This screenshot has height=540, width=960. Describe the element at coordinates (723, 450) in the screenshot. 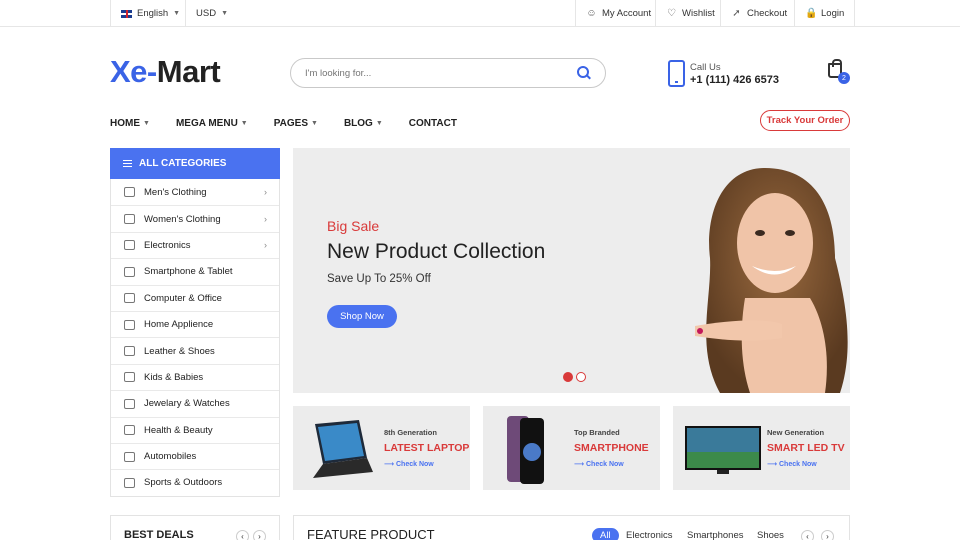

I see `led-tv-image` at that location.